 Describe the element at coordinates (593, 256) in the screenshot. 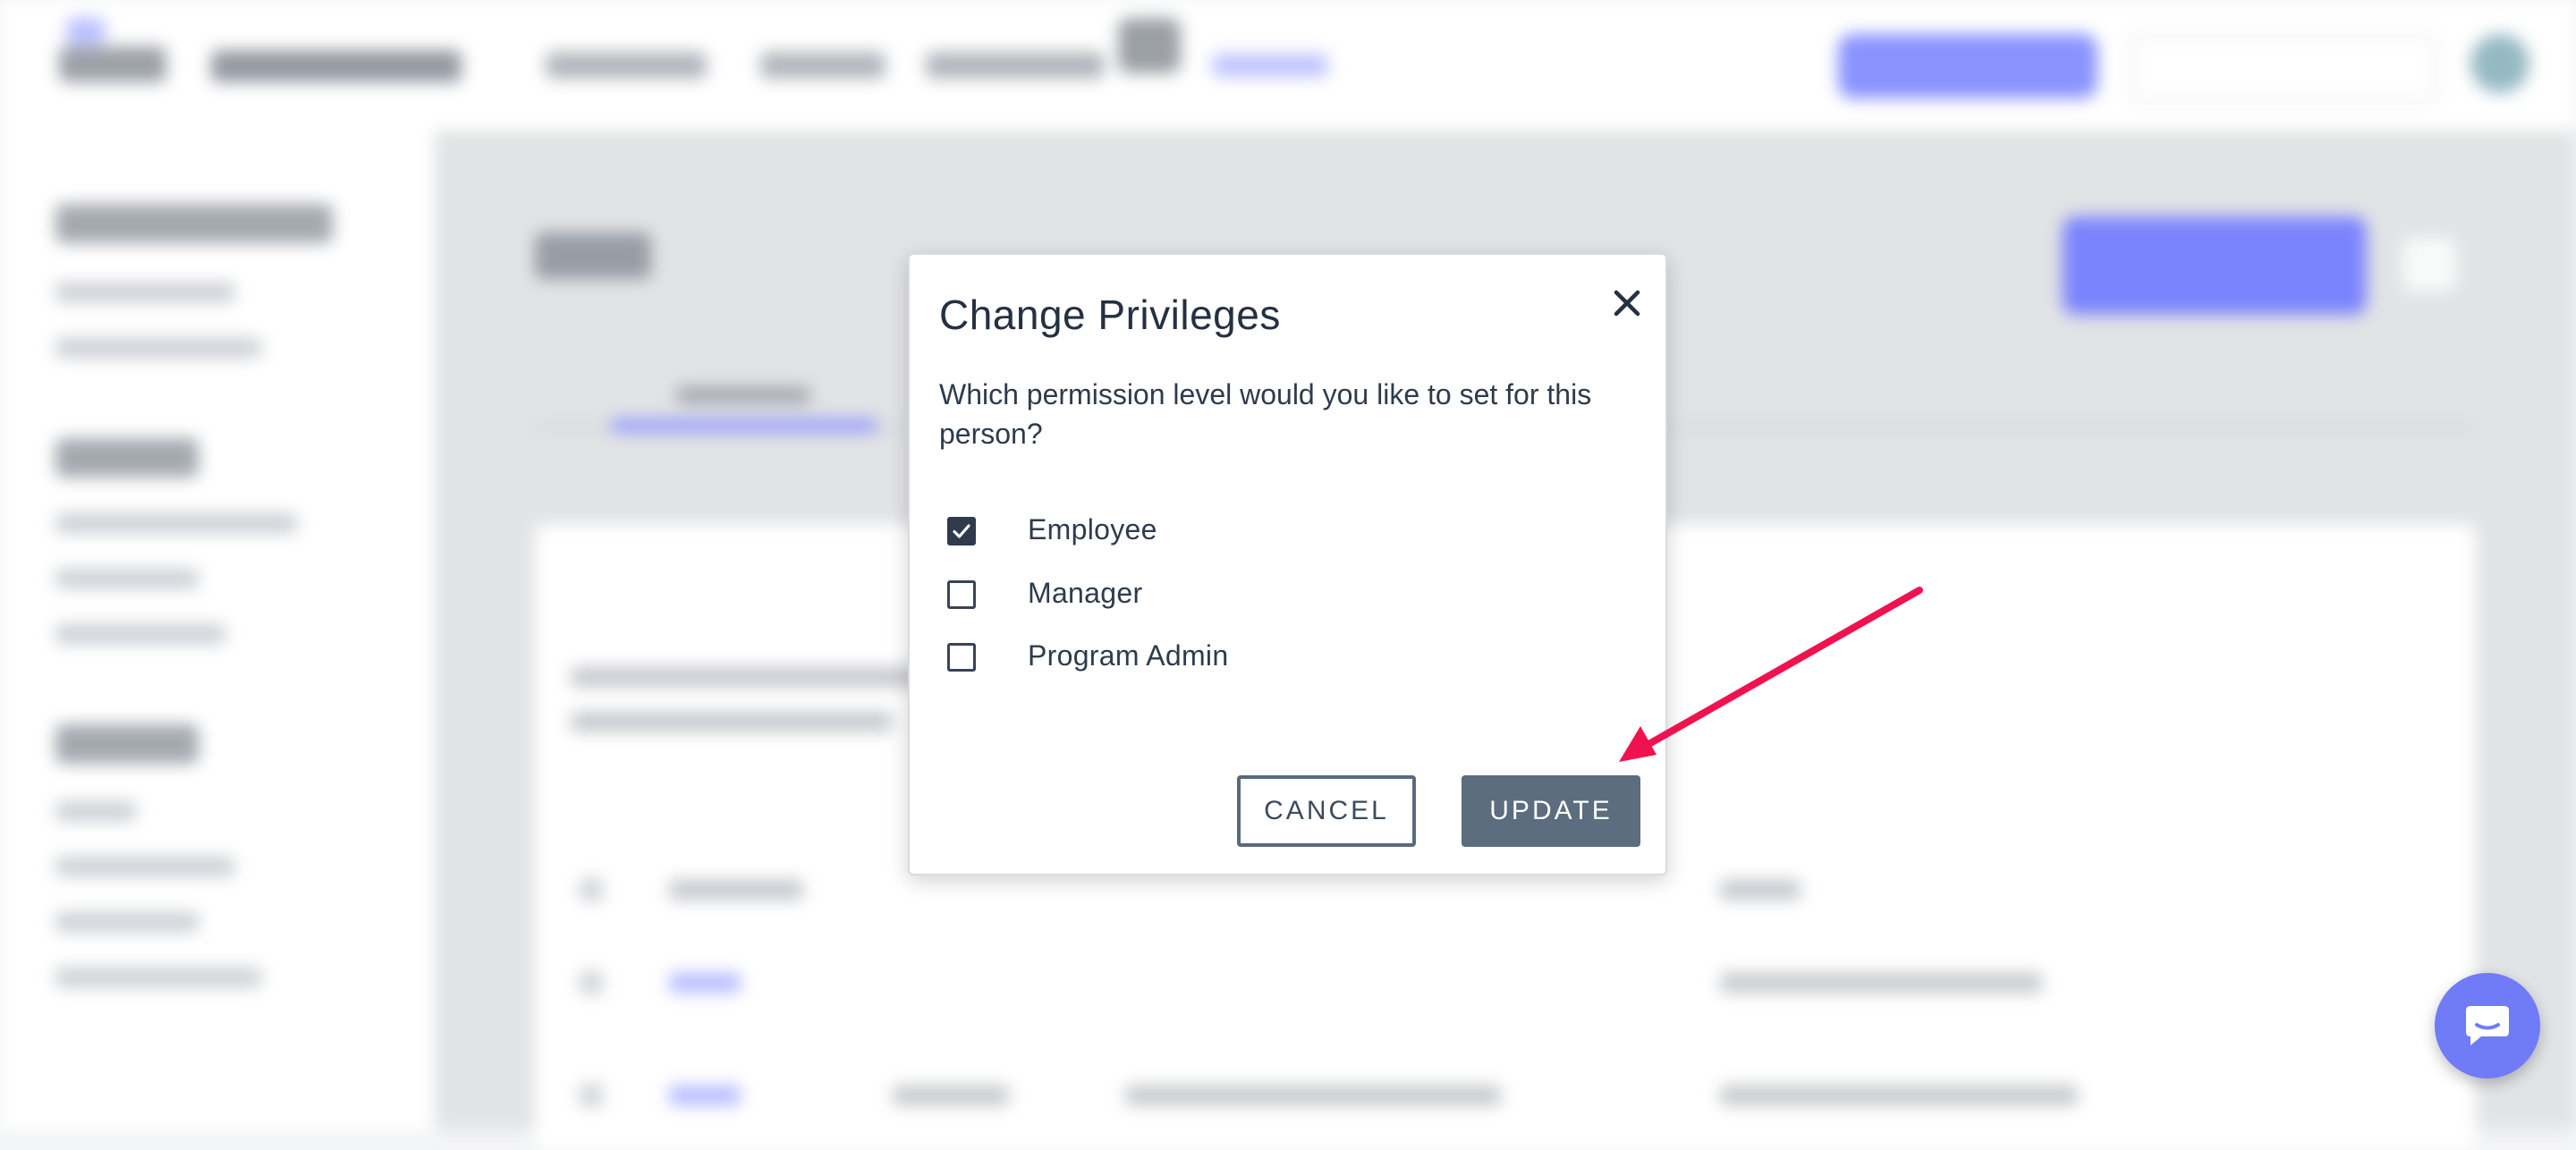

I see `page-title` at that location.